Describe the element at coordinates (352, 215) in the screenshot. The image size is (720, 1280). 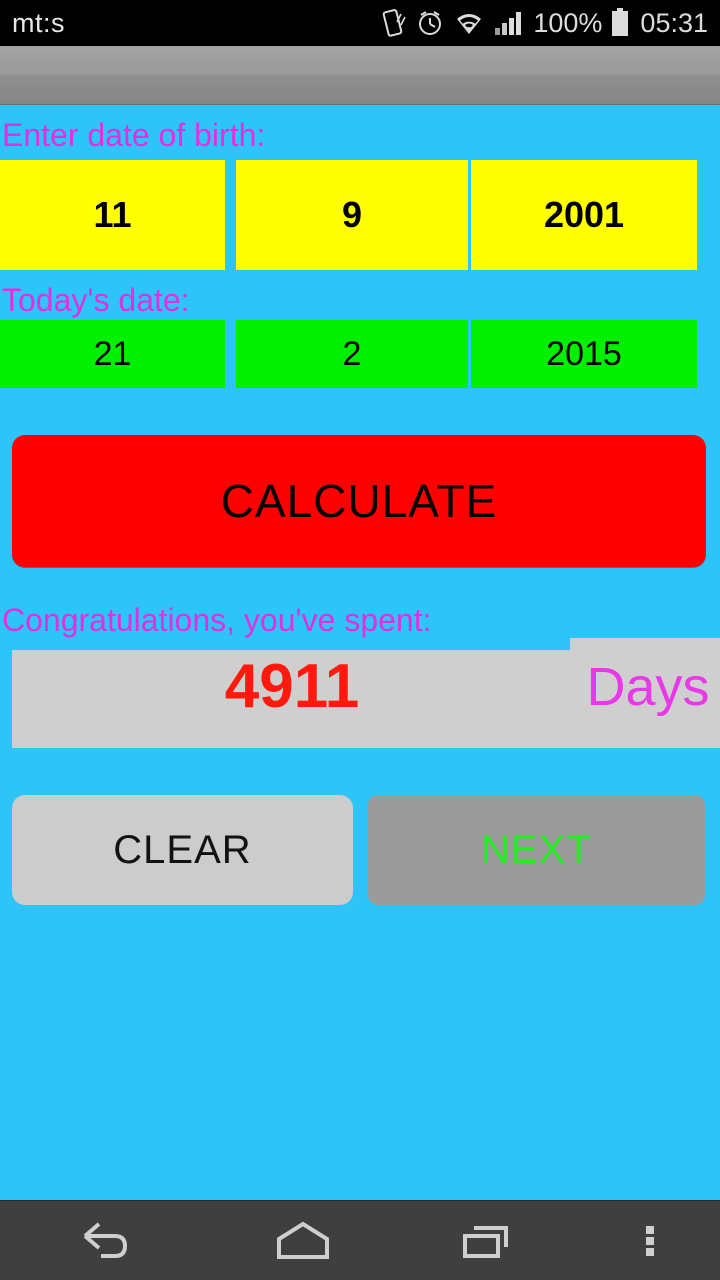
I see `dob-month-input: 9` at that location.